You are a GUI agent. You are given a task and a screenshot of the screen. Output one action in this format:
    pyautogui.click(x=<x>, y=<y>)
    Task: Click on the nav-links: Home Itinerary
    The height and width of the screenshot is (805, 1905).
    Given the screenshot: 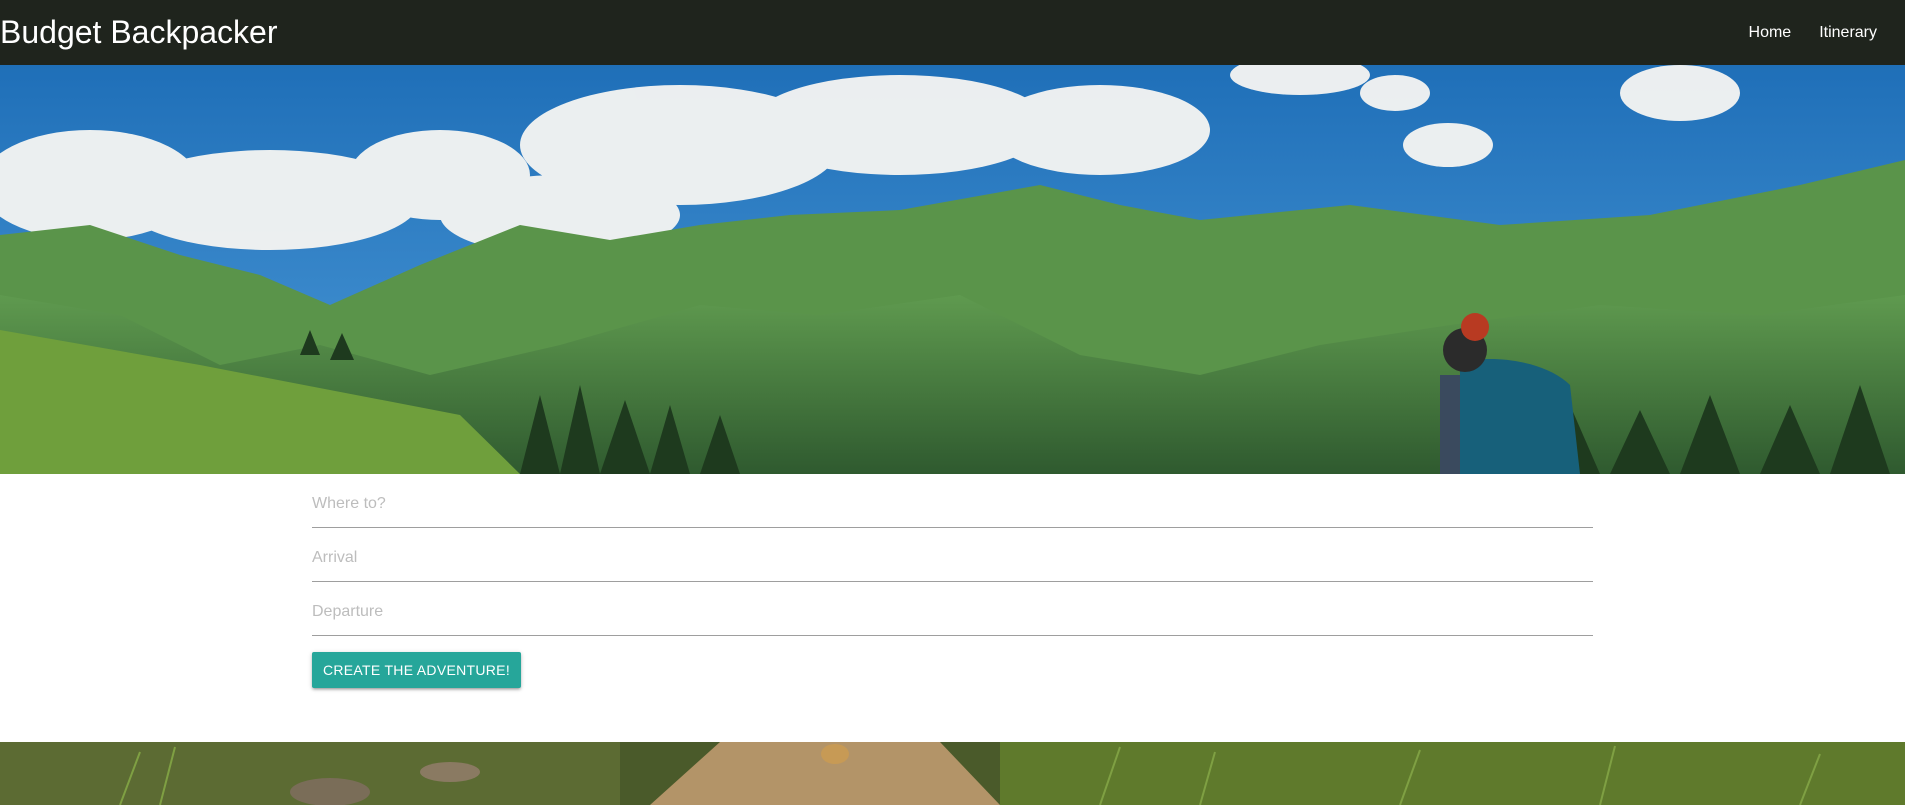 What is the action you would take?
    pyautogui.click(x=1820, y=32)
    